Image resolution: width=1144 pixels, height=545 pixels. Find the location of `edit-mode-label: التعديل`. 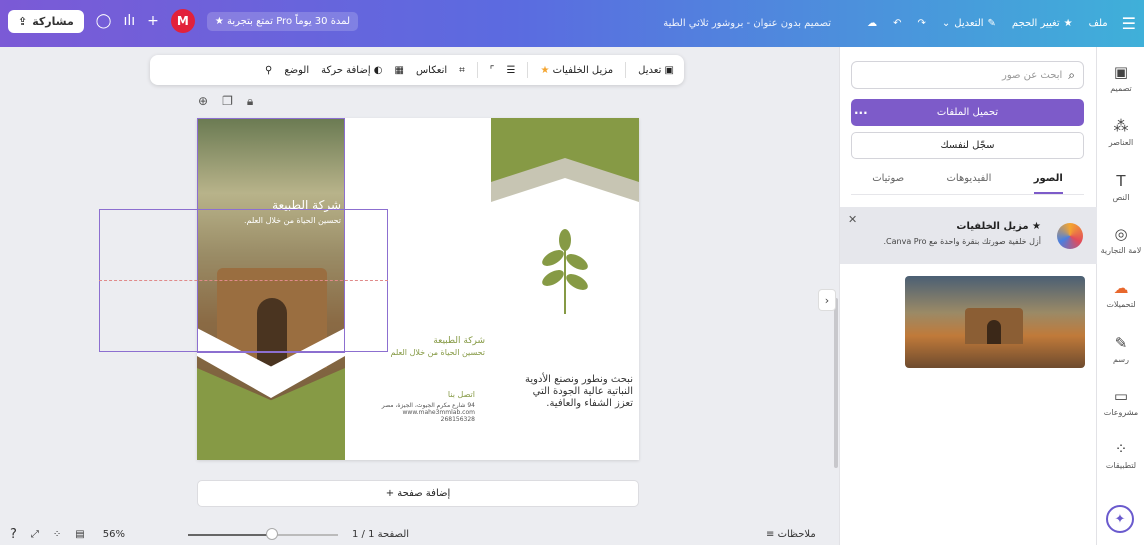

edit-mode-label: التعديل is located at coordinates (969, 23).